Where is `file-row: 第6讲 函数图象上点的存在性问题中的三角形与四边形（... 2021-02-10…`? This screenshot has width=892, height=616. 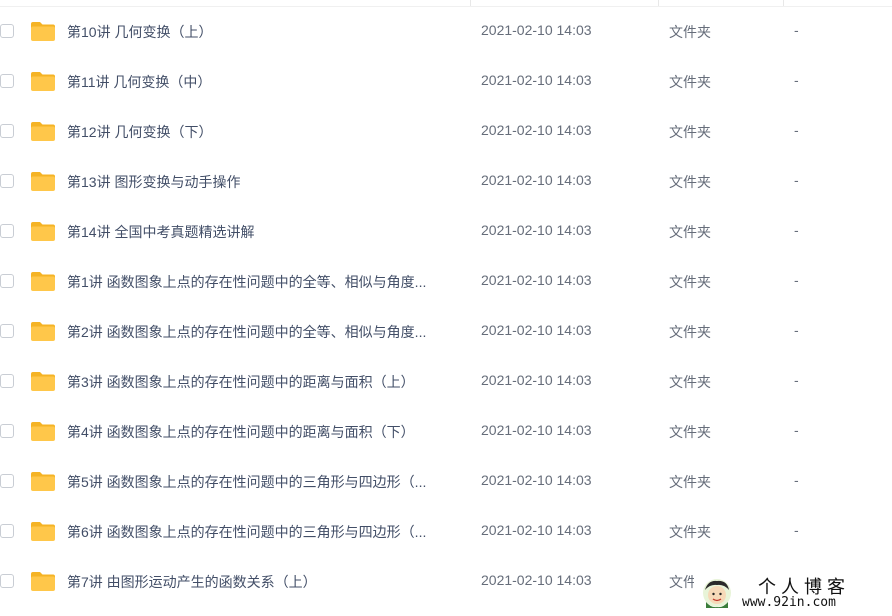 file-row: 第6讲 函数图象上点的存在性问题中的三角形与四边形（... 2021-02-10… is located at coordinates (446, 532).